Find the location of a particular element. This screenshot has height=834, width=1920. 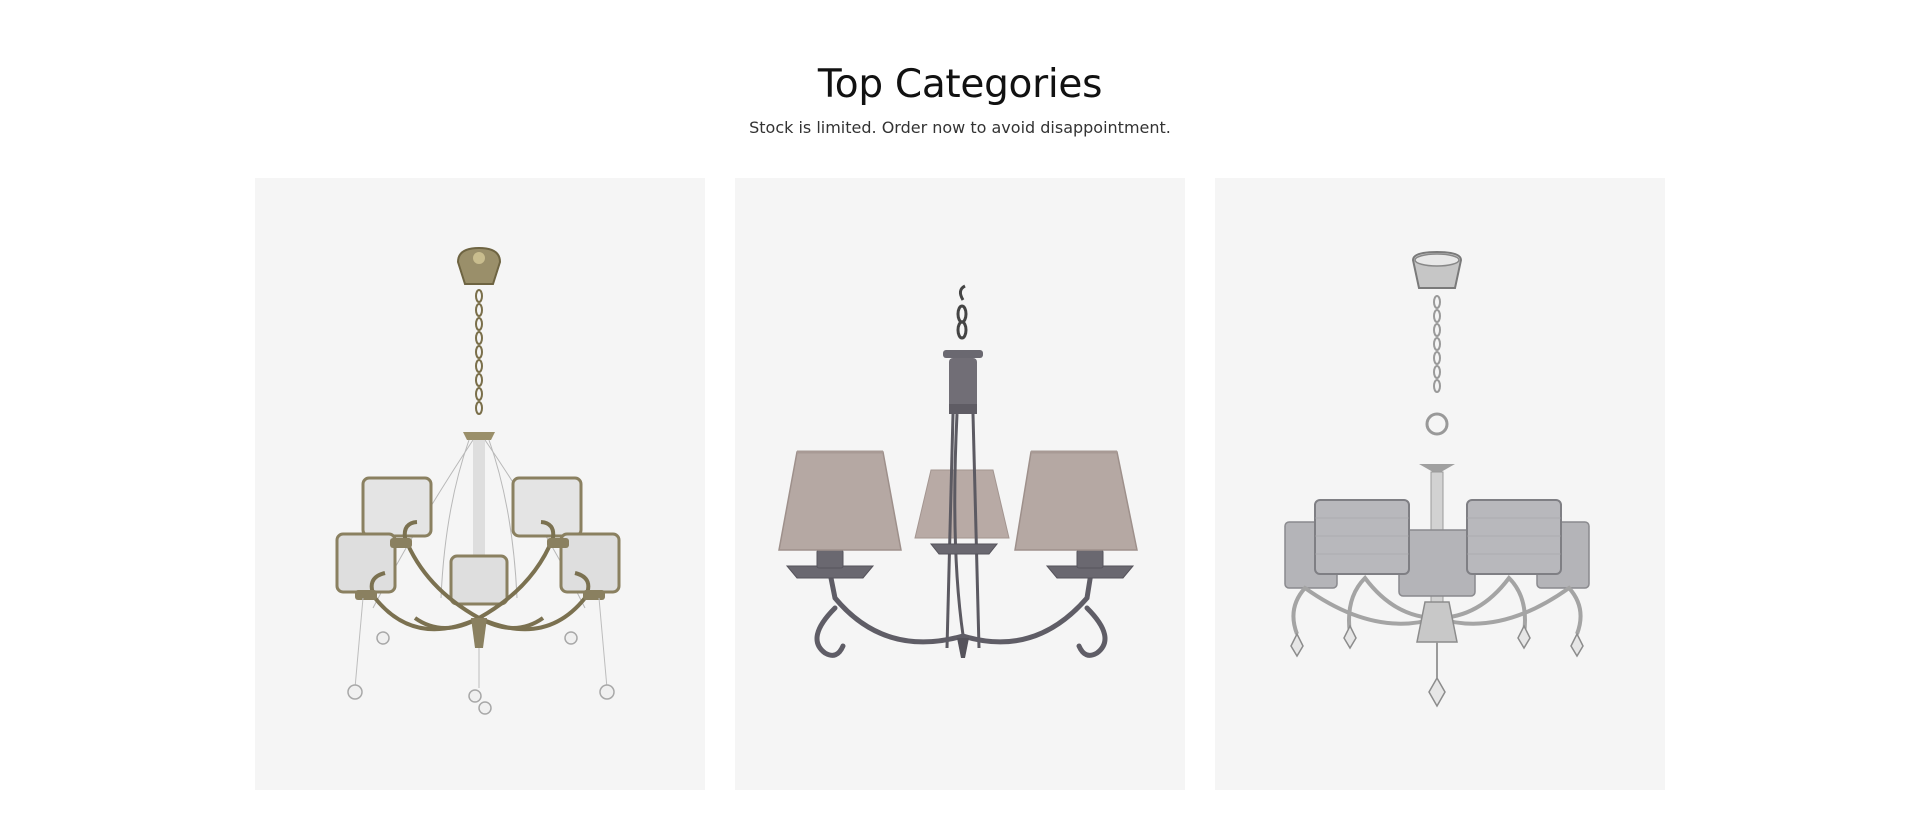

section-title: Top Categories is located at coordinates (960, 84).